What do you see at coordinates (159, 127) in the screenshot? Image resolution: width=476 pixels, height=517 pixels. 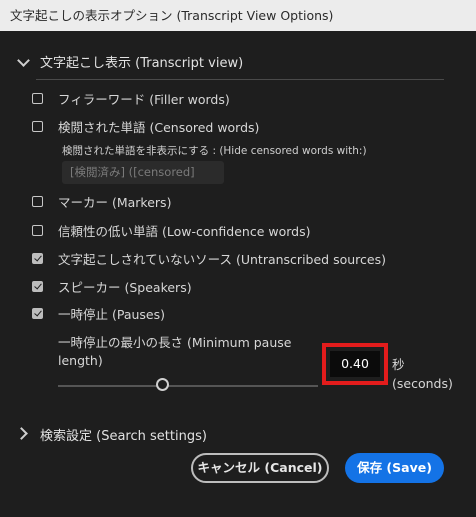 I see `option-label: 検閲された単語 (Censored words)` at bounding box center [159, 127].